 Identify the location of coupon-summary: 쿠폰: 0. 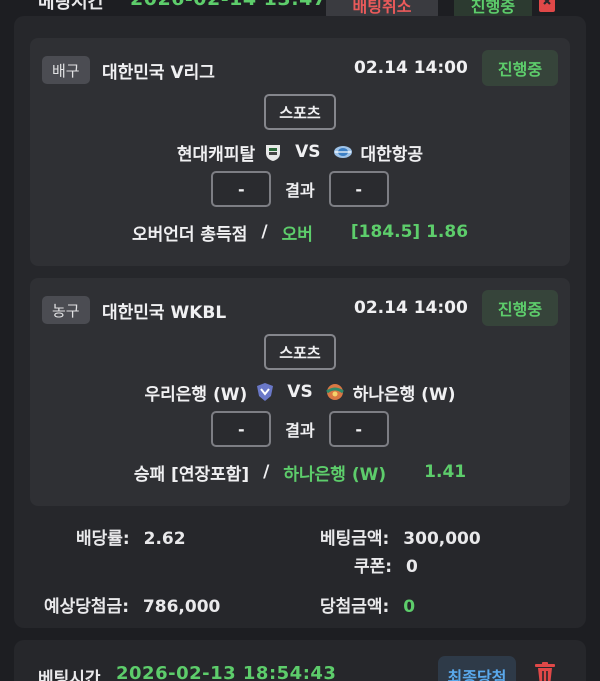
(386, 564).